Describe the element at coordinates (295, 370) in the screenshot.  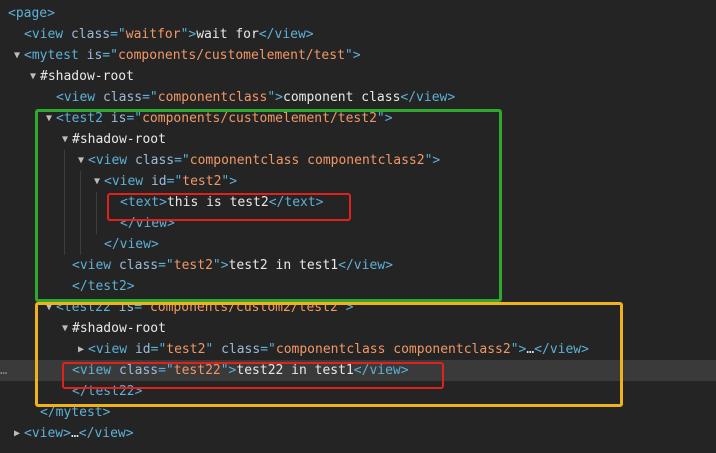
I see `markup-token-txt: test22 in test1` at that location.